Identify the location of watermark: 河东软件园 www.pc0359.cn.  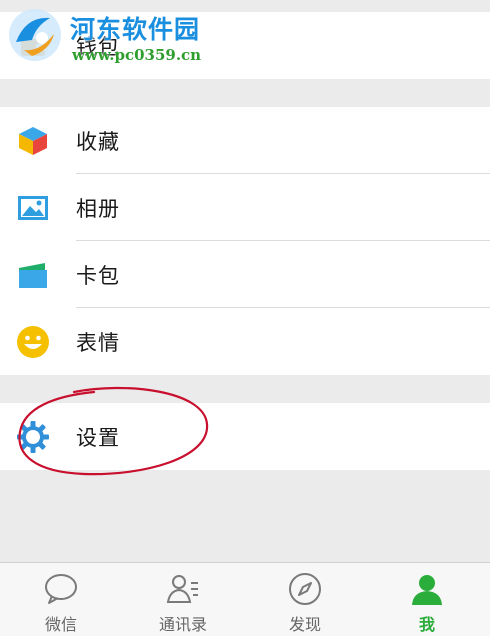
(134, 37).